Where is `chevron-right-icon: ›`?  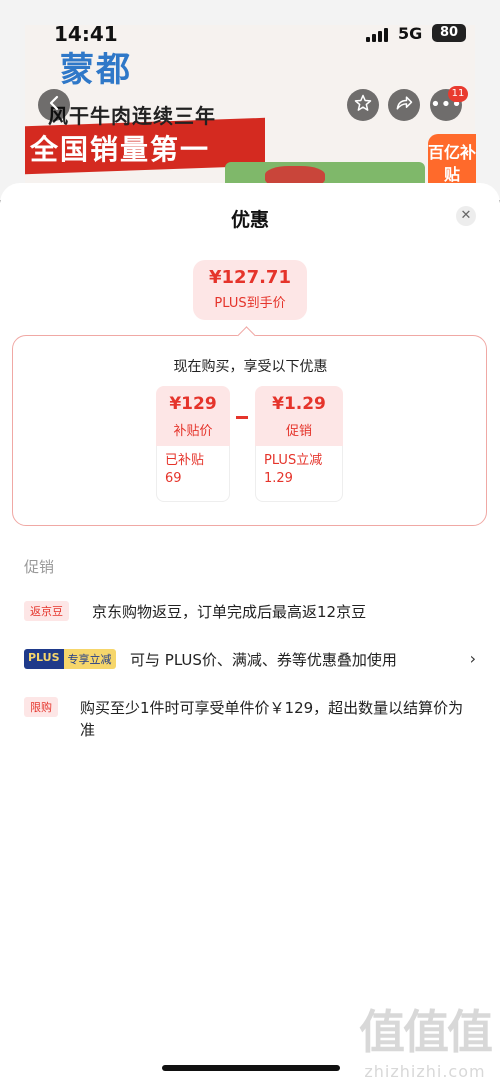
chevron-right-icon: › is located at coordinates (473, 658).